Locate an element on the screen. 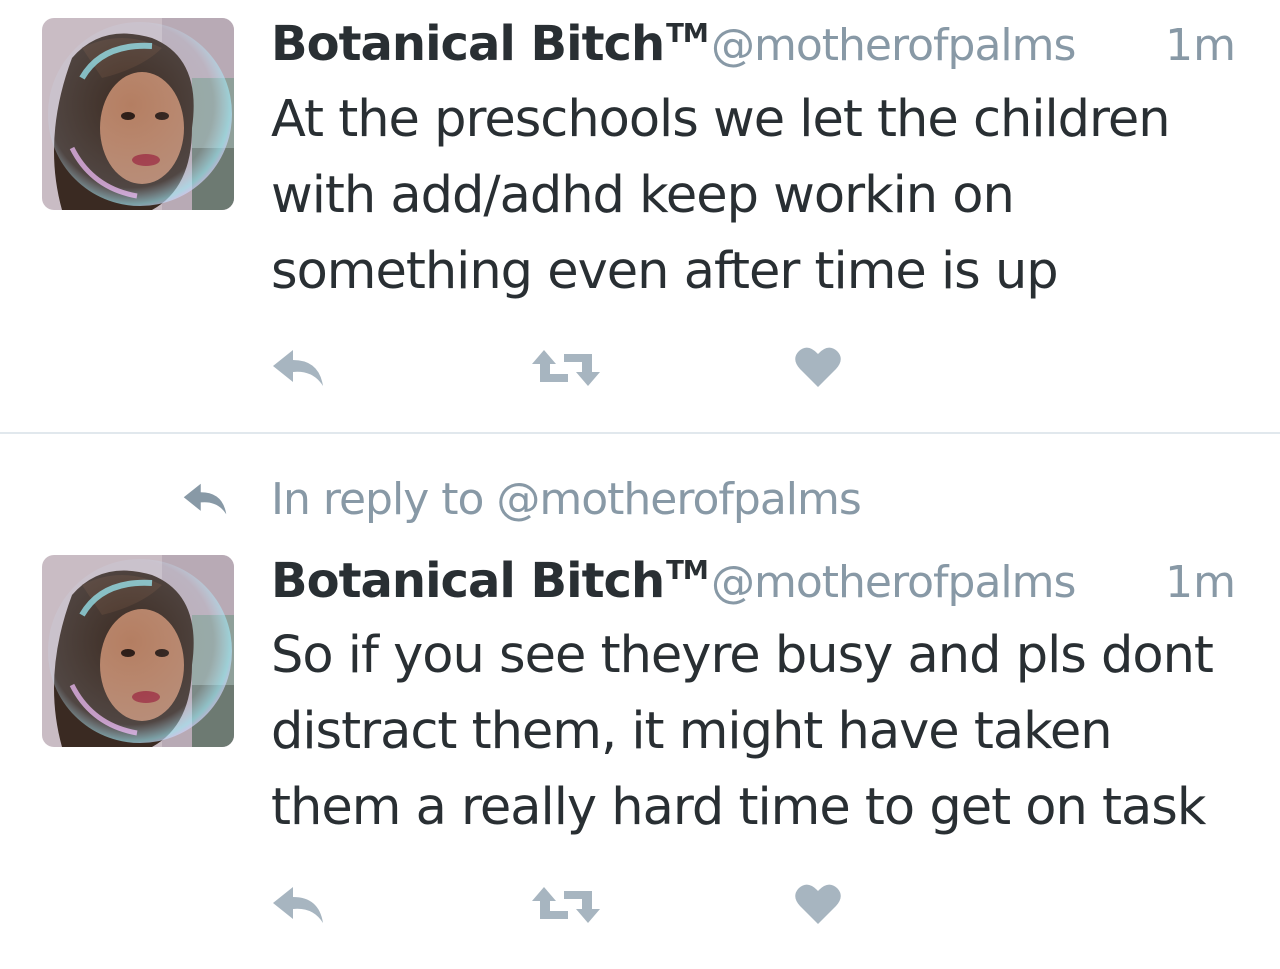 This screenshot has width=1280, height=969. tweet-text-line: So if you see theyre busy and pls dont is located at coordinates (742, 655).